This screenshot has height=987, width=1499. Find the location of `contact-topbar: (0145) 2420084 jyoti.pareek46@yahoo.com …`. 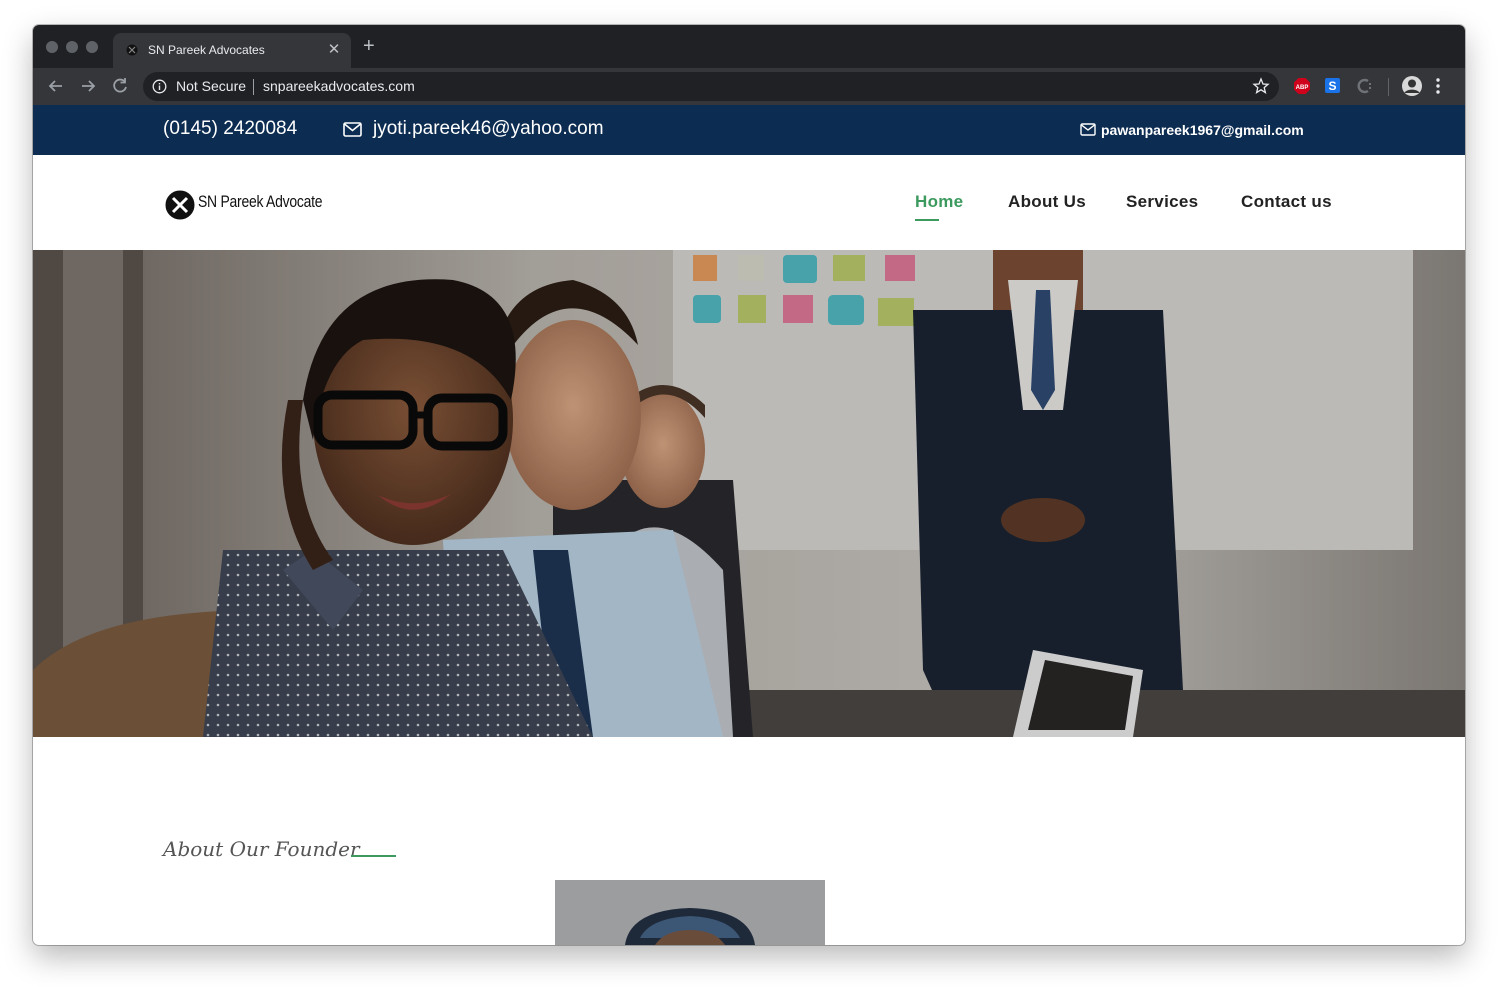

contact-topbar: (0145) 2420084 jyoti.pareek46@yahoo.com … is located at coordinates (749, 130).